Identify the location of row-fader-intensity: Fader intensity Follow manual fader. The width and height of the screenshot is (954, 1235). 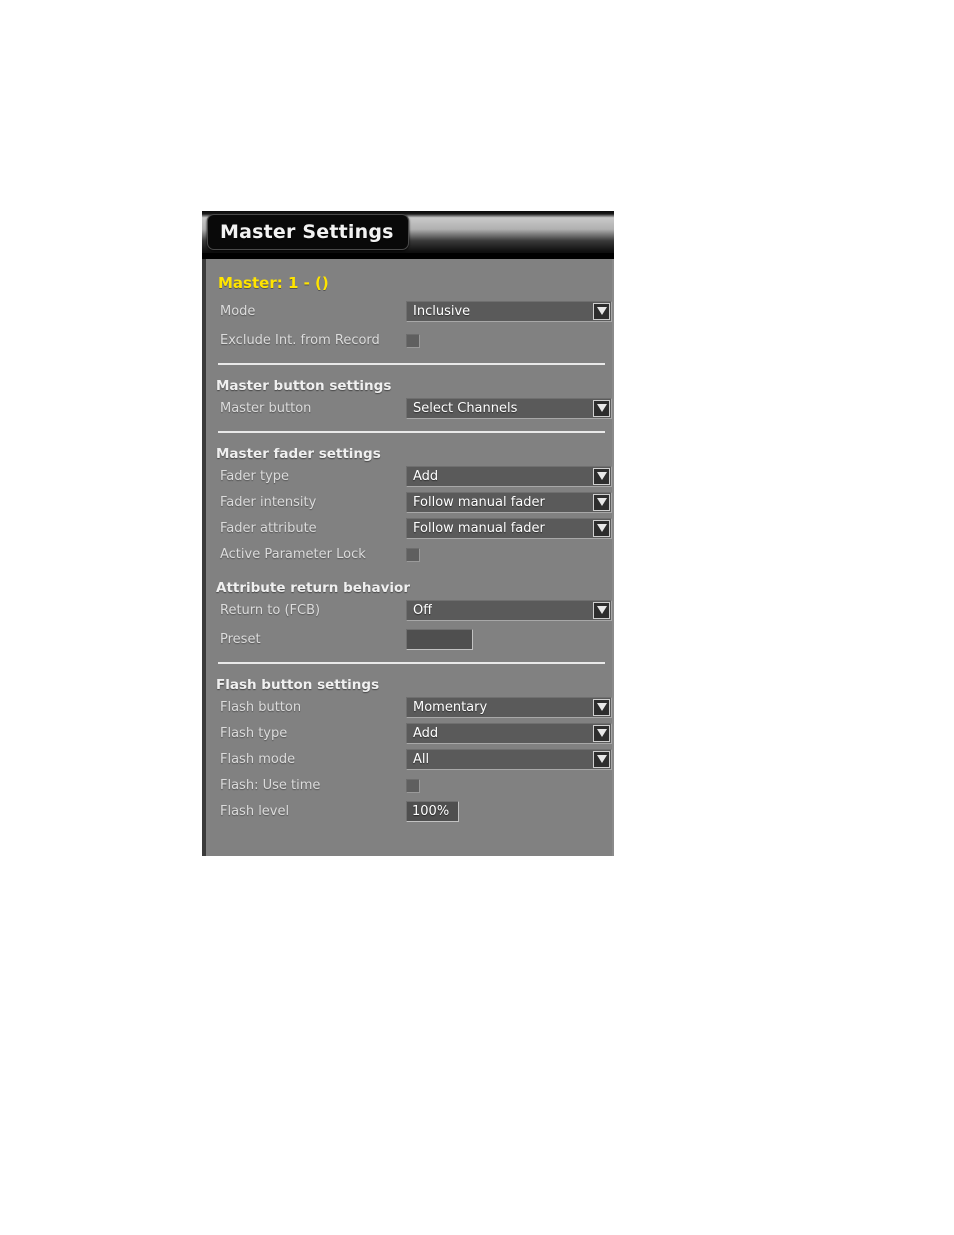
(409, 502).